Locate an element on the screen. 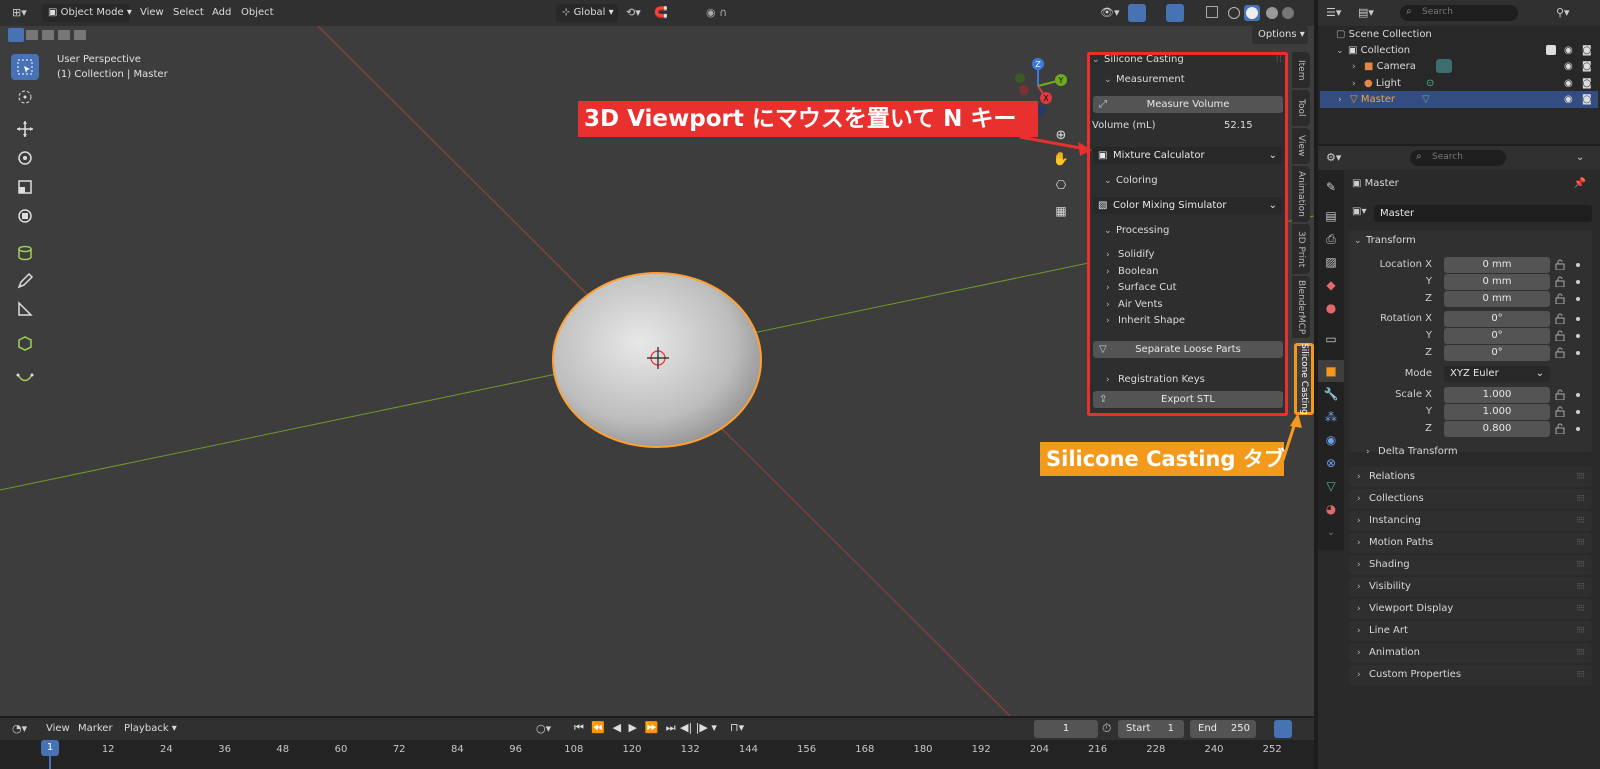 The height and width of the screenshot is (769, 1600). playback-controls: ⏮ ⏪ ◀ ▶ ⏩ ⏭ is located at coordinates (626, 728).